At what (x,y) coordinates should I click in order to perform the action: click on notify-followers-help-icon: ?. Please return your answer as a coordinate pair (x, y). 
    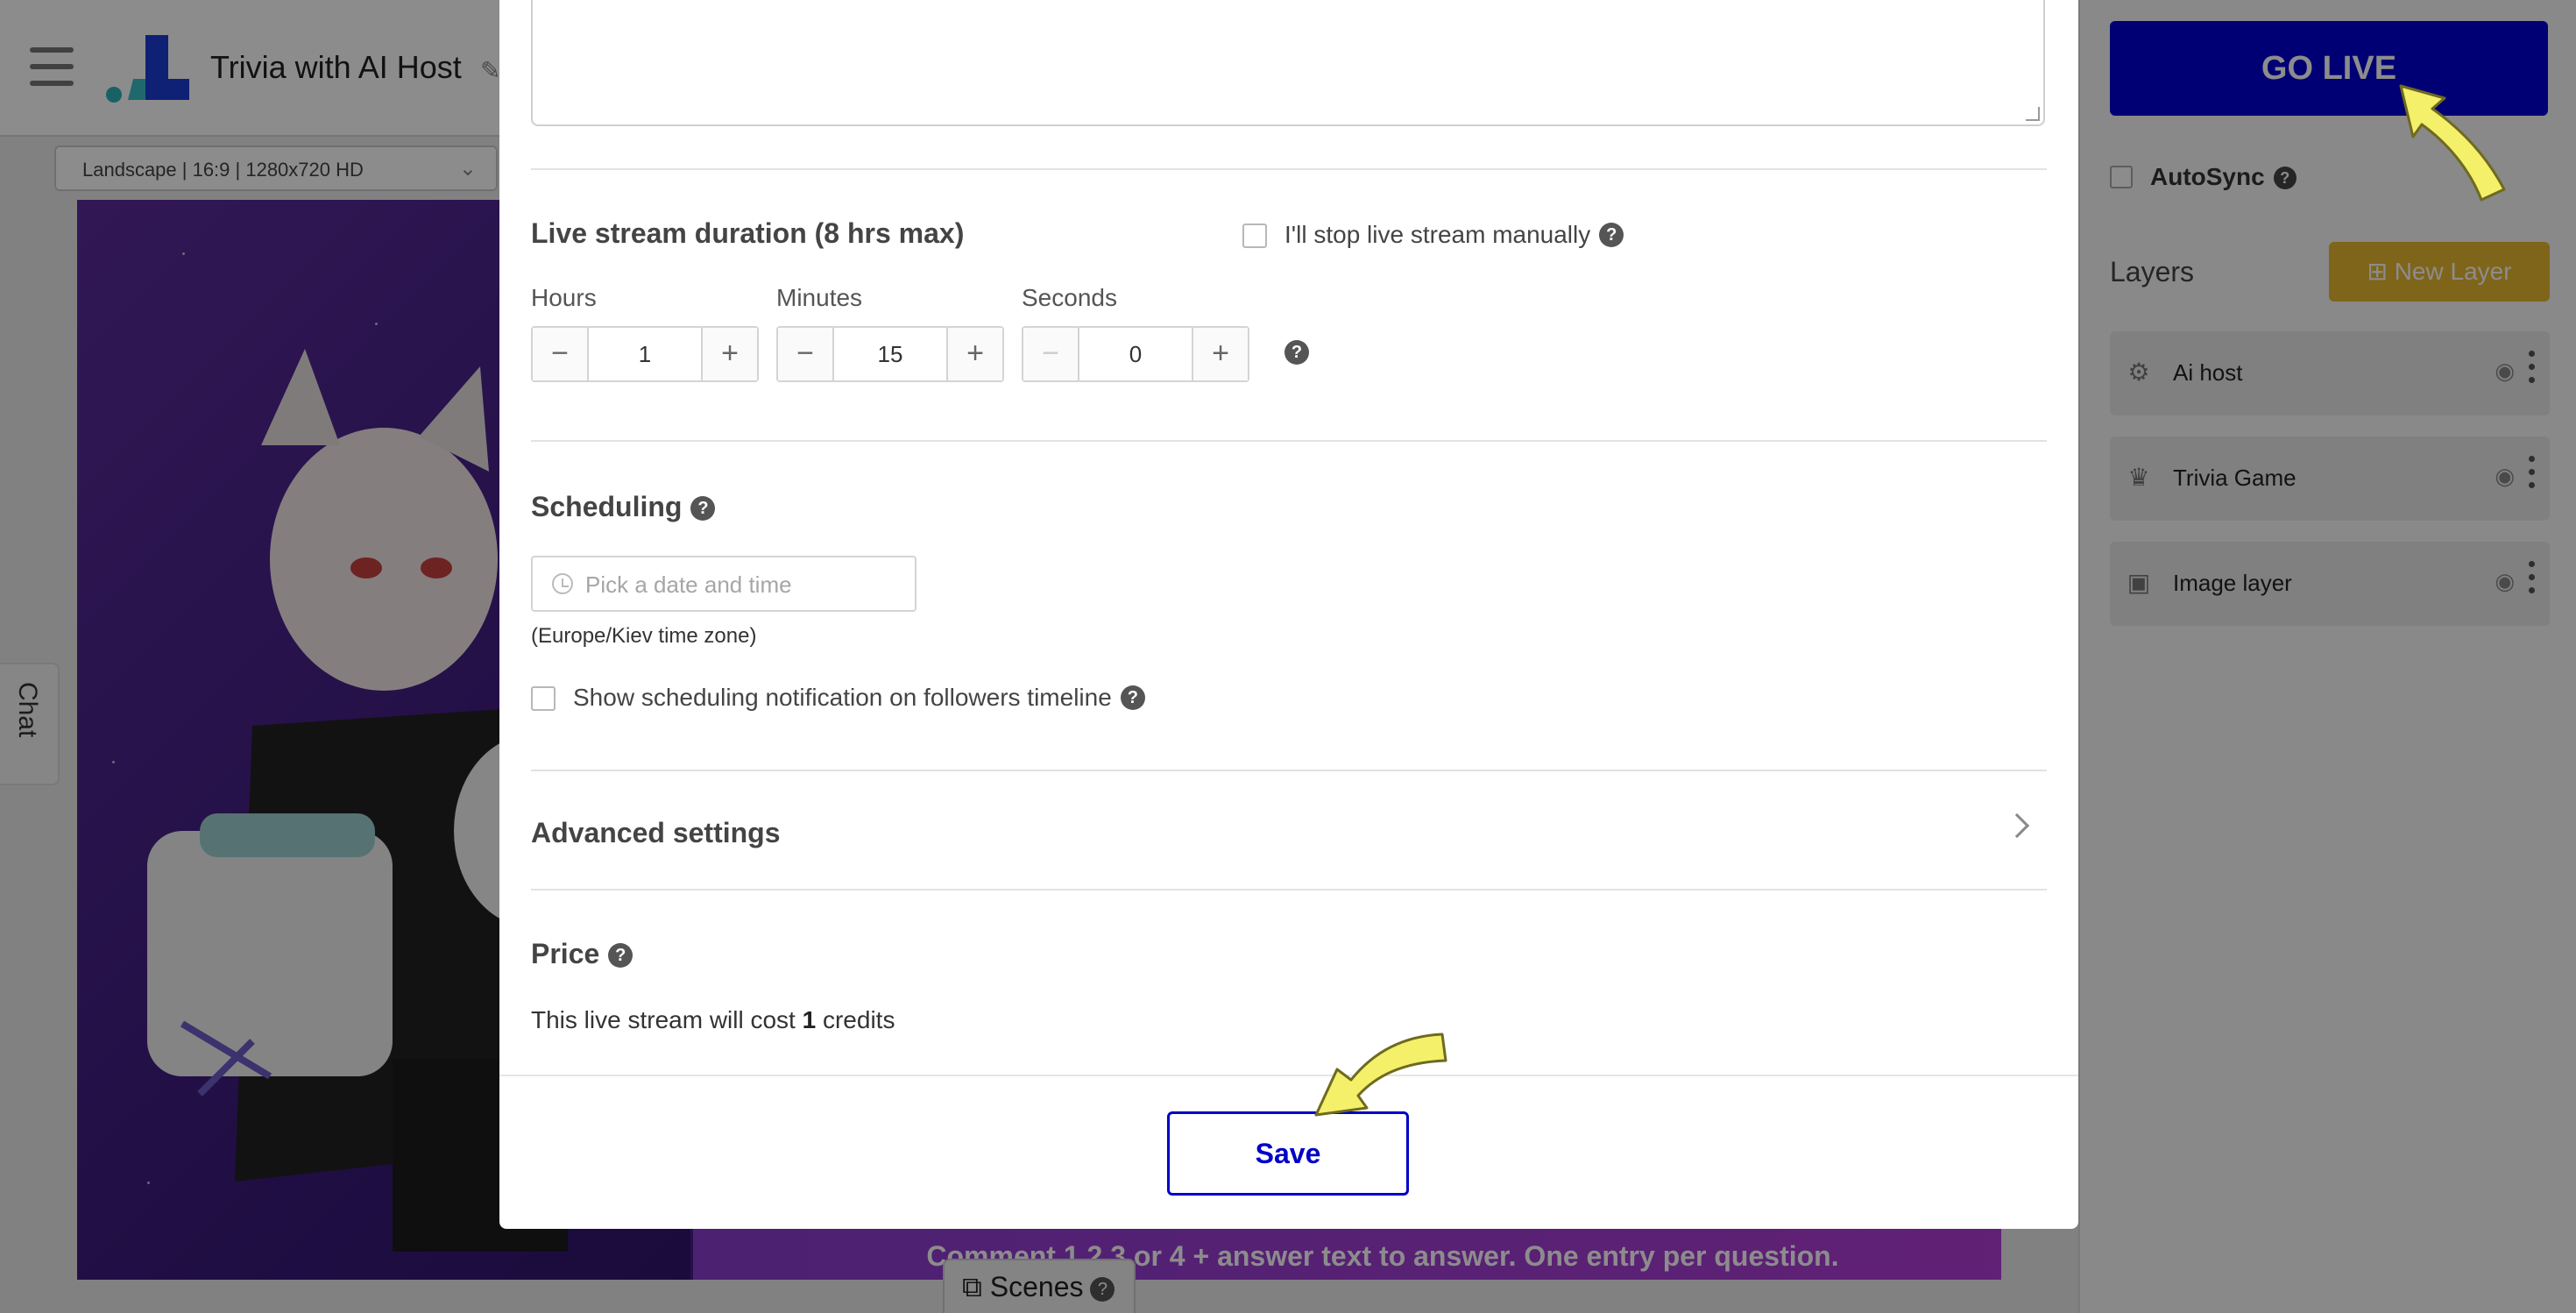
    Looking at the image, I should click on (1132, 697).